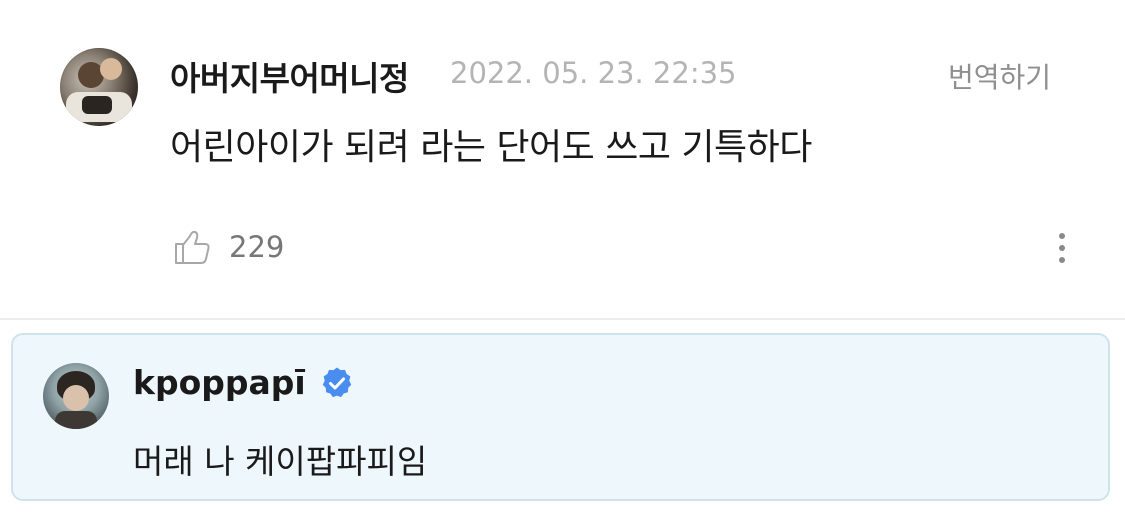 This screenshot has width=1125, height=529. Describe the element at coordinates (99, 87) in the screenshot. I see `commenter-avatar` at that location.